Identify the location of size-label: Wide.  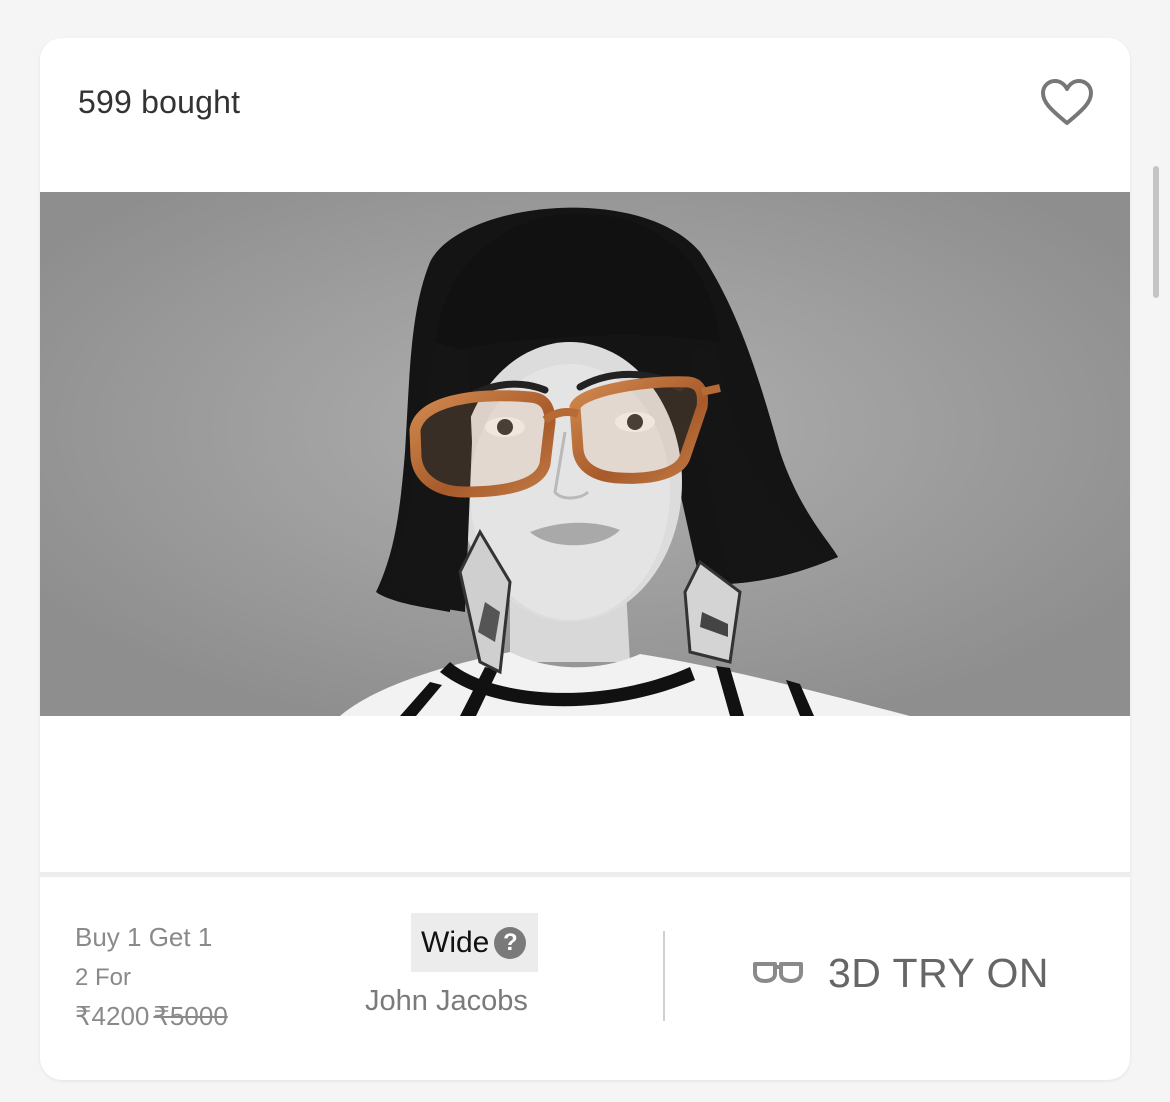
(455, 942).